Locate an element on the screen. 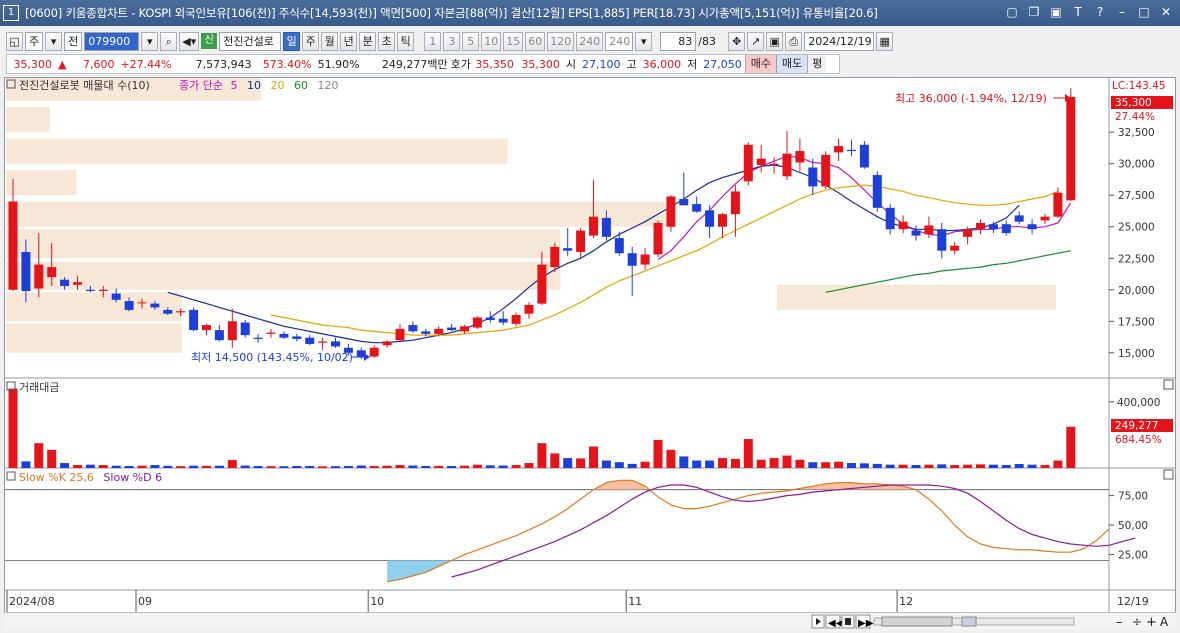 Image resolution: width=1180 pixels, height=633 pixels. page-count-input: 83 is located at coordinates (678, 41).